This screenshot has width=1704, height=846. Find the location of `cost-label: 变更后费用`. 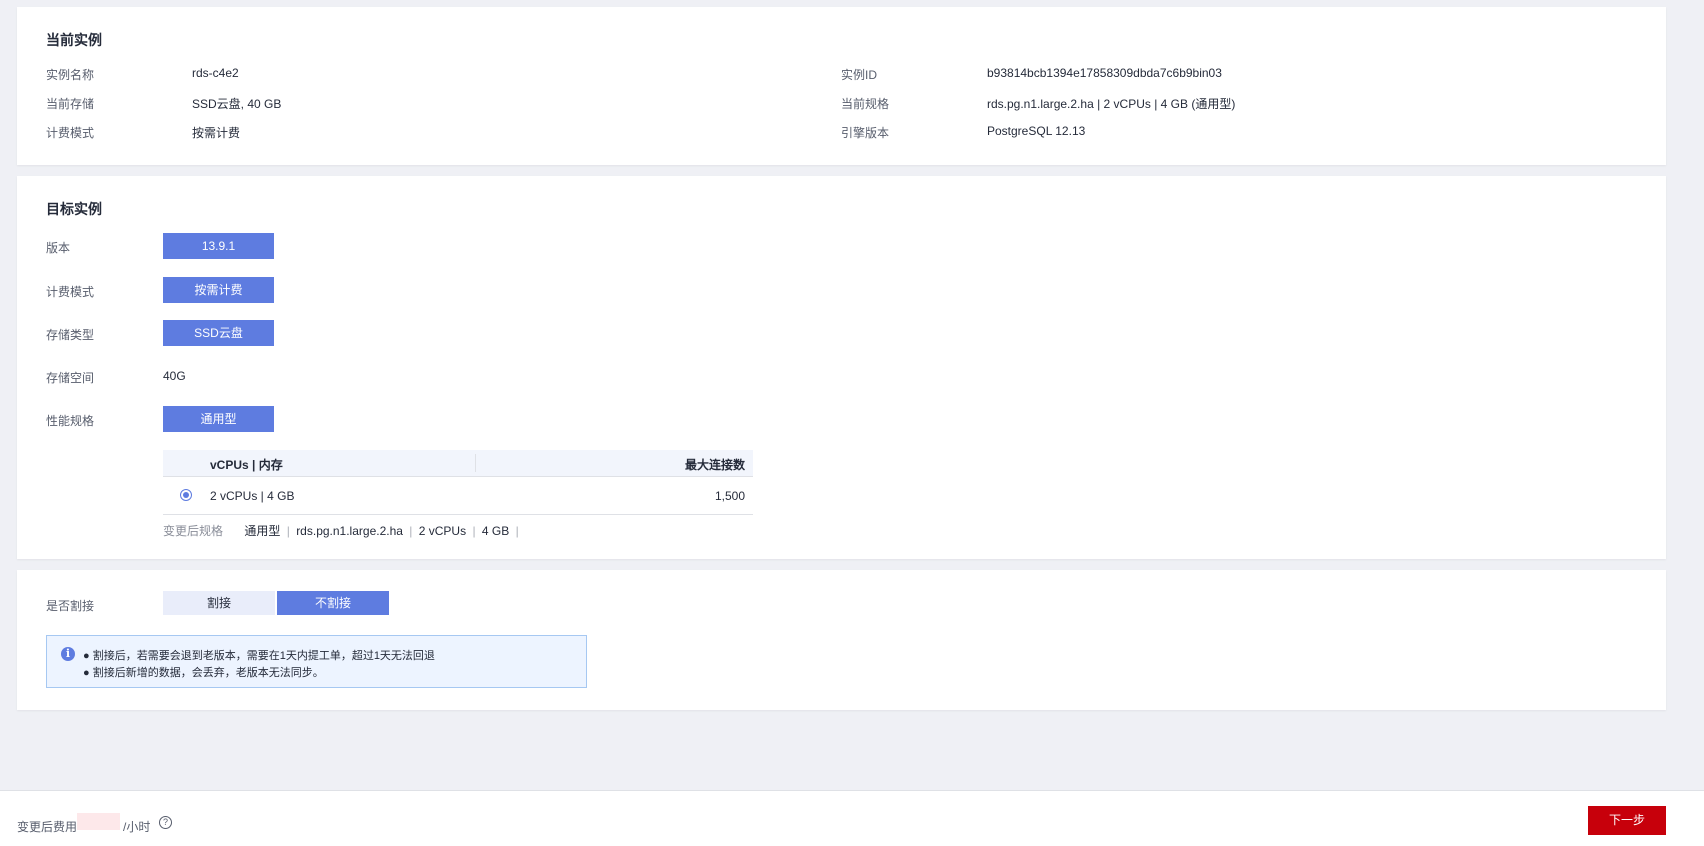

cost-label: 变更后费用 is located at coordinates (47, 827).